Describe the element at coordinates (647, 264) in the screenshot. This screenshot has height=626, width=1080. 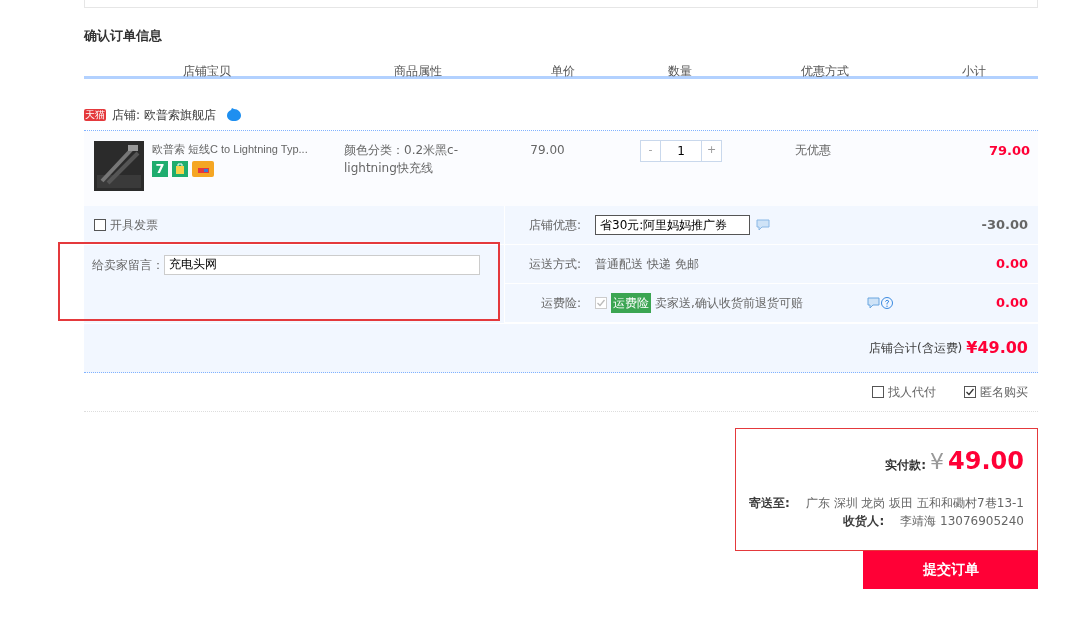
I see `shipping-method: 普通配送 快递 免邮` at that location.